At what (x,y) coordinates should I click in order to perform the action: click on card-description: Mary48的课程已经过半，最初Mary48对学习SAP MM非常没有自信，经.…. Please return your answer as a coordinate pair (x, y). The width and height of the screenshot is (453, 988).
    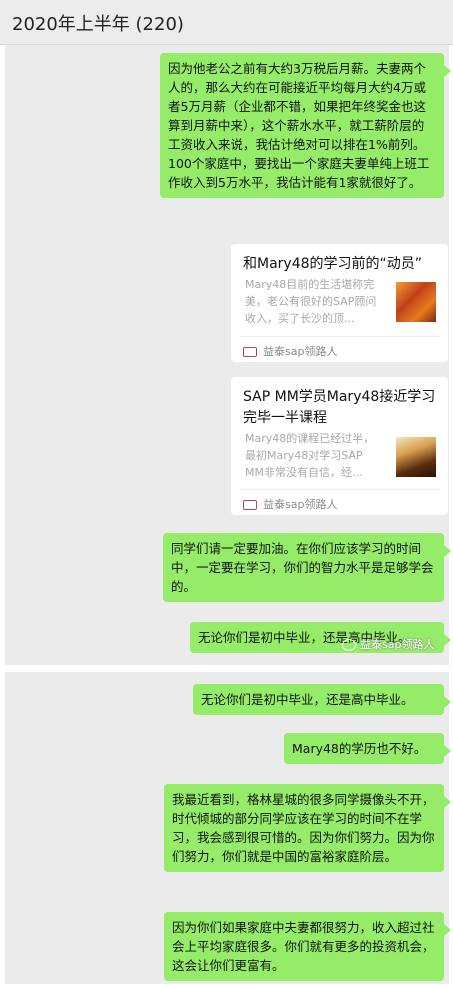
    Looking at the image, I should click on (310, 455).